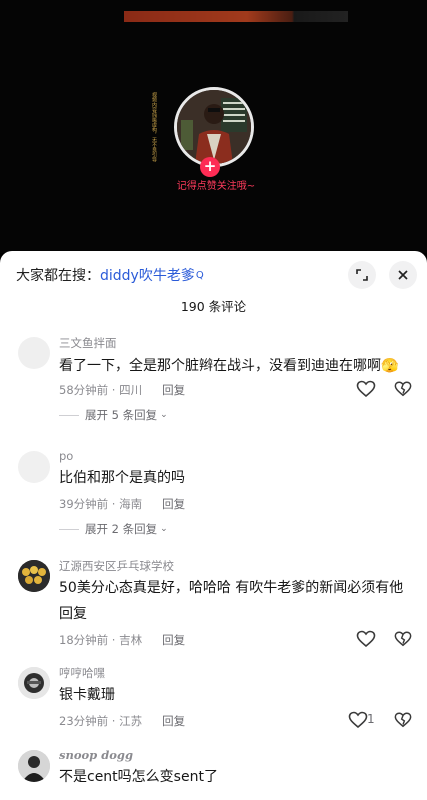 This screenshot has height=800, width=427. I want to click on follow-button: +, so click(210, 167).